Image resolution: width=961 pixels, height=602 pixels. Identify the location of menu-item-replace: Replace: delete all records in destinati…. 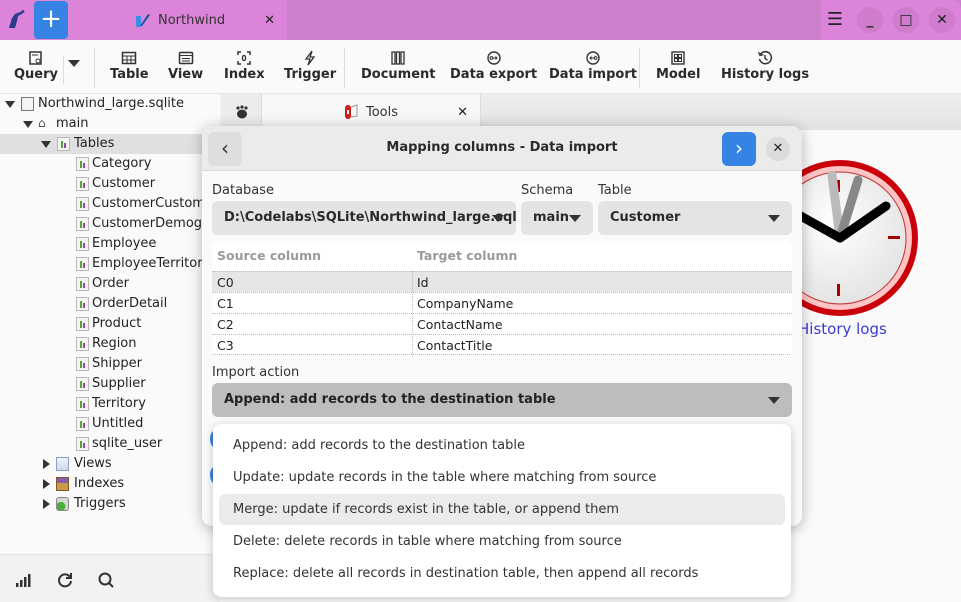
(502, 573).